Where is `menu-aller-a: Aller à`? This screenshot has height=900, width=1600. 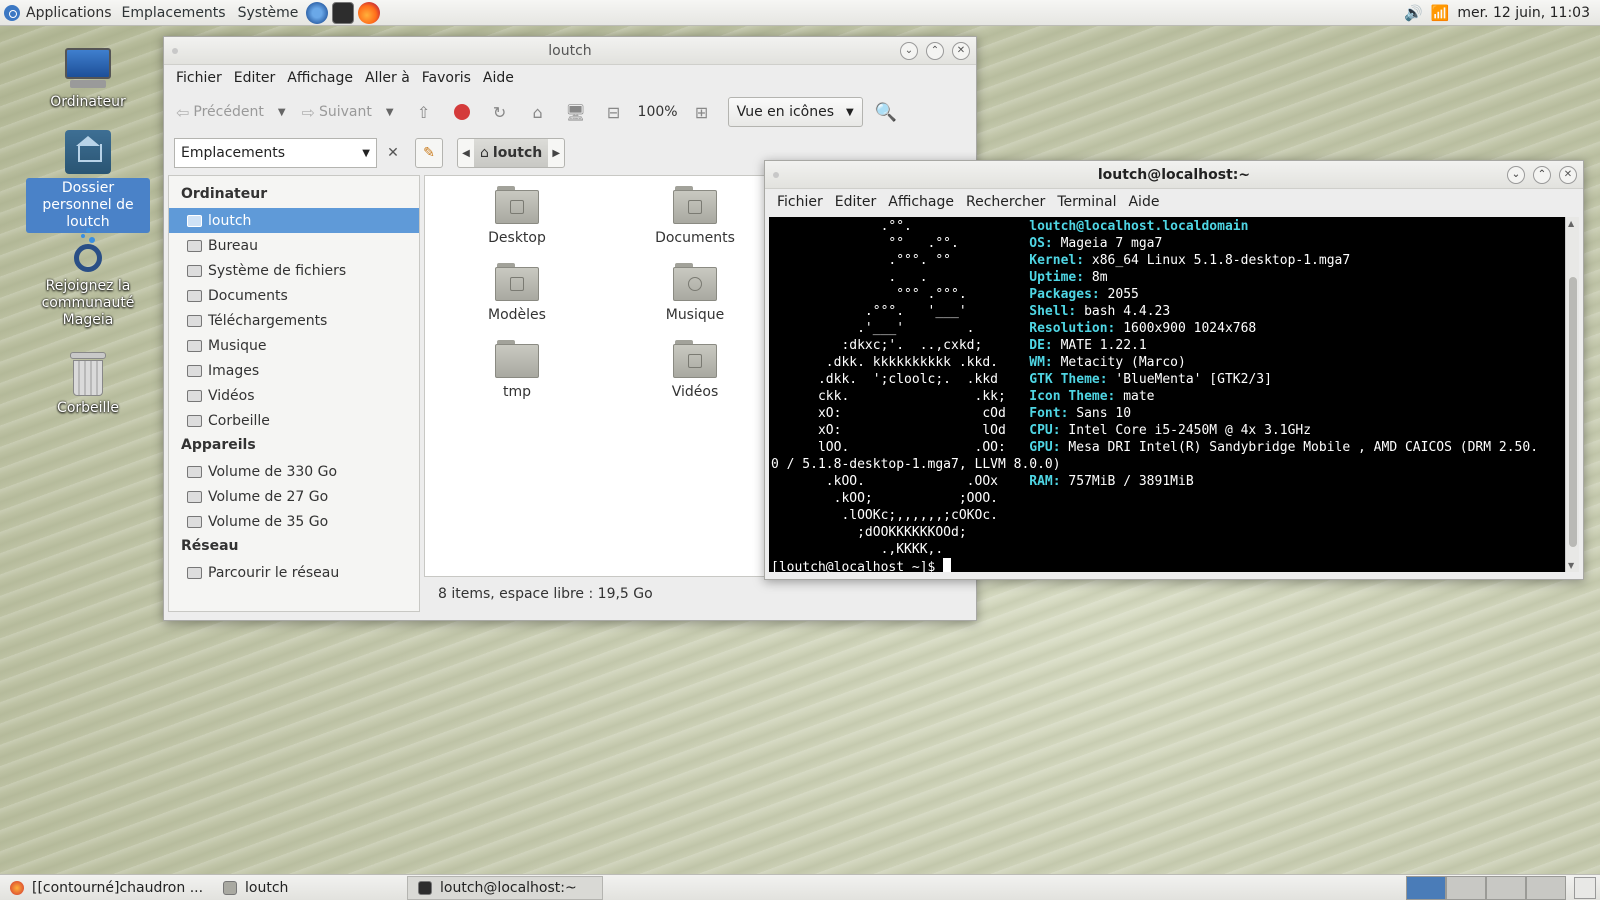
menu-aller-a: Aller à is located at coordinates (387, 78).